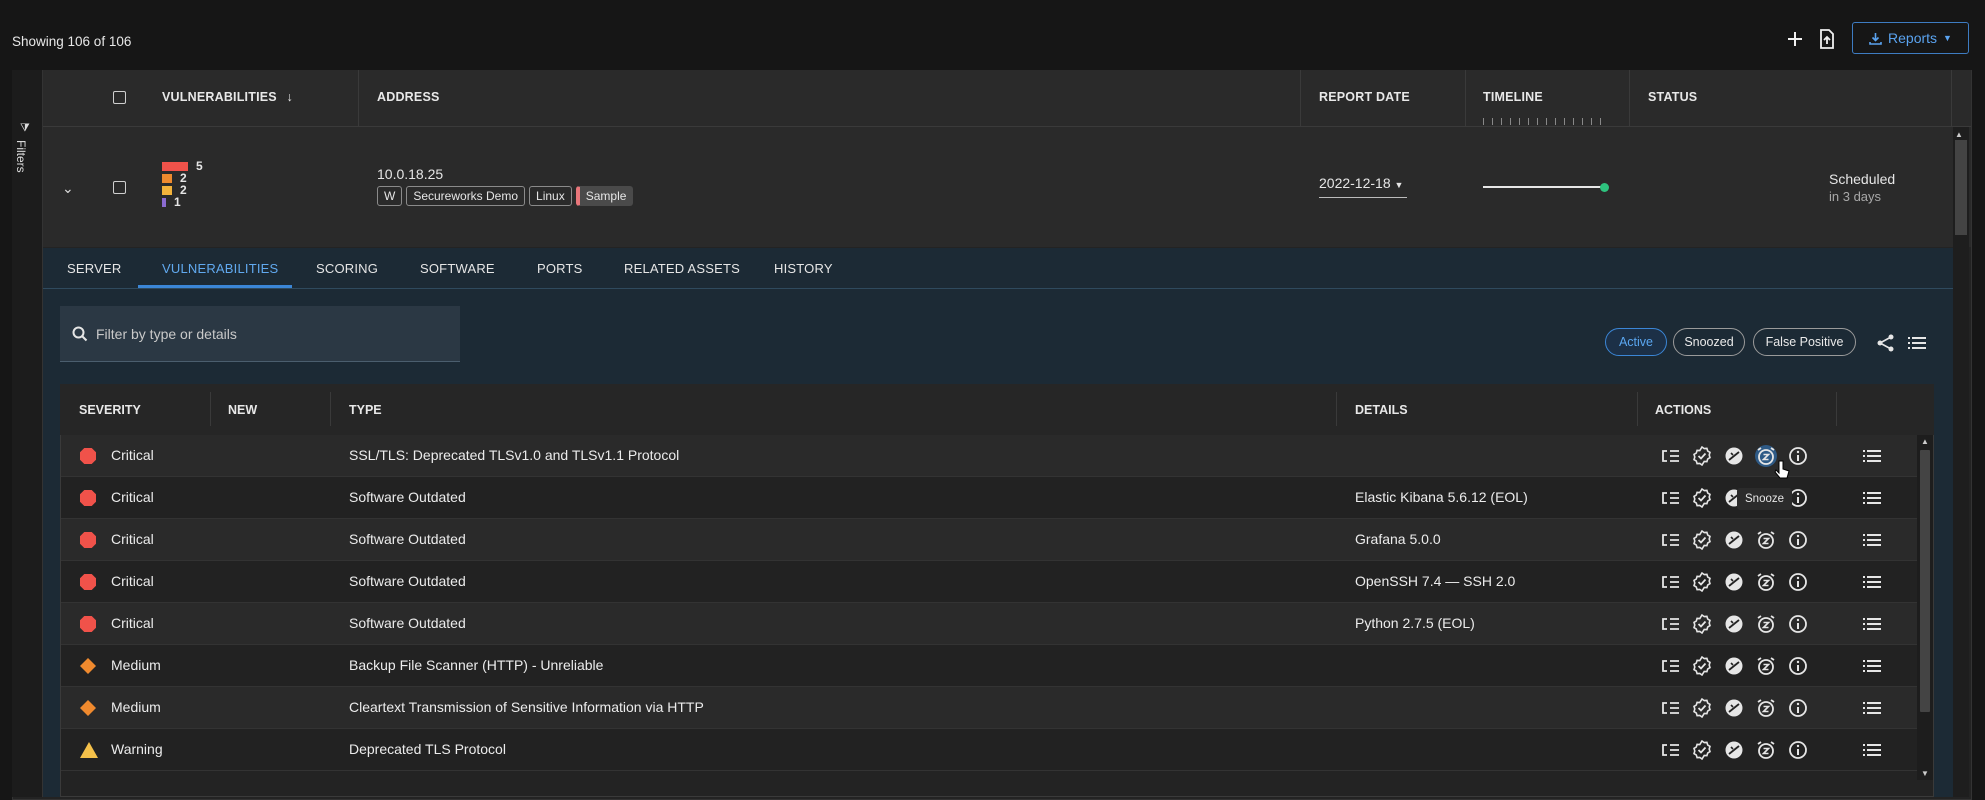 The image size is (1985, 800). I want to click on filter-snoozed-pill: Snoozed, so click(1709, 342).